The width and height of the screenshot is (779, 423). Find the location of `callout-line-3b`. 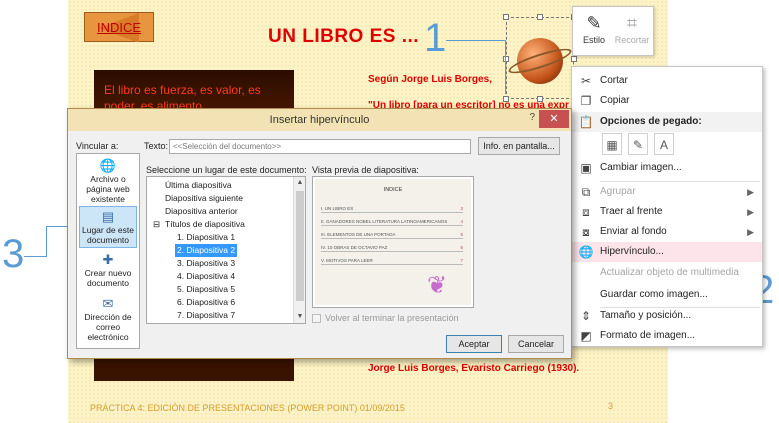

callout-line-3b is located at coordinates (46, 241).